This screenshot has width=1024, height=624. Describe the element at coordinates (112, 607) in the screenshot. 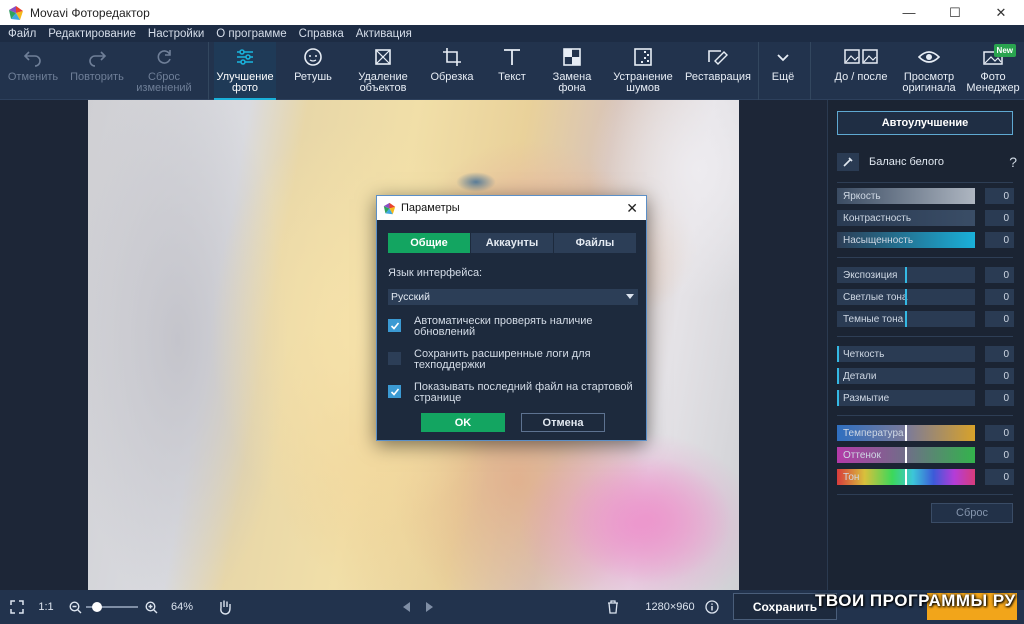

I see `zoom-slider` at that location.